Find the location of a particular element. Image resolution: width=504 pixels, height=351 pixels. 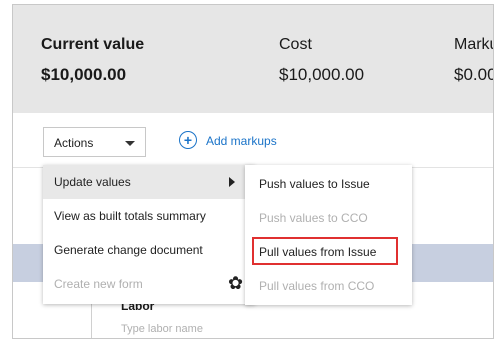

caret-down-icon is located at coordinates (130, 143).